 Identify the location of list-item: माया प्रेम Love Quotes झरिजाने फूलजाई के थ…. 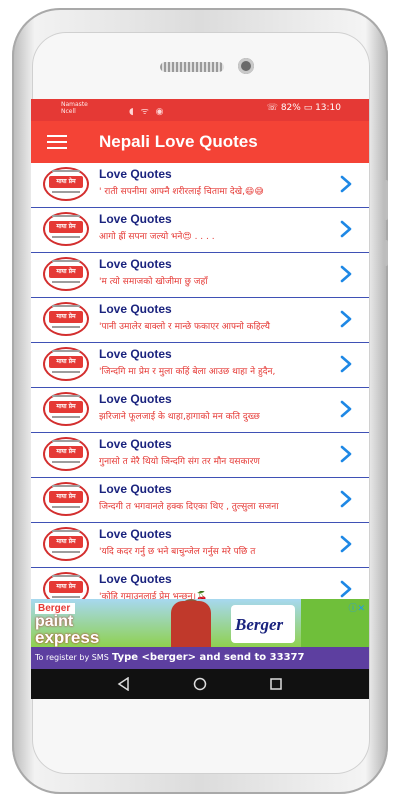
(200, 410).